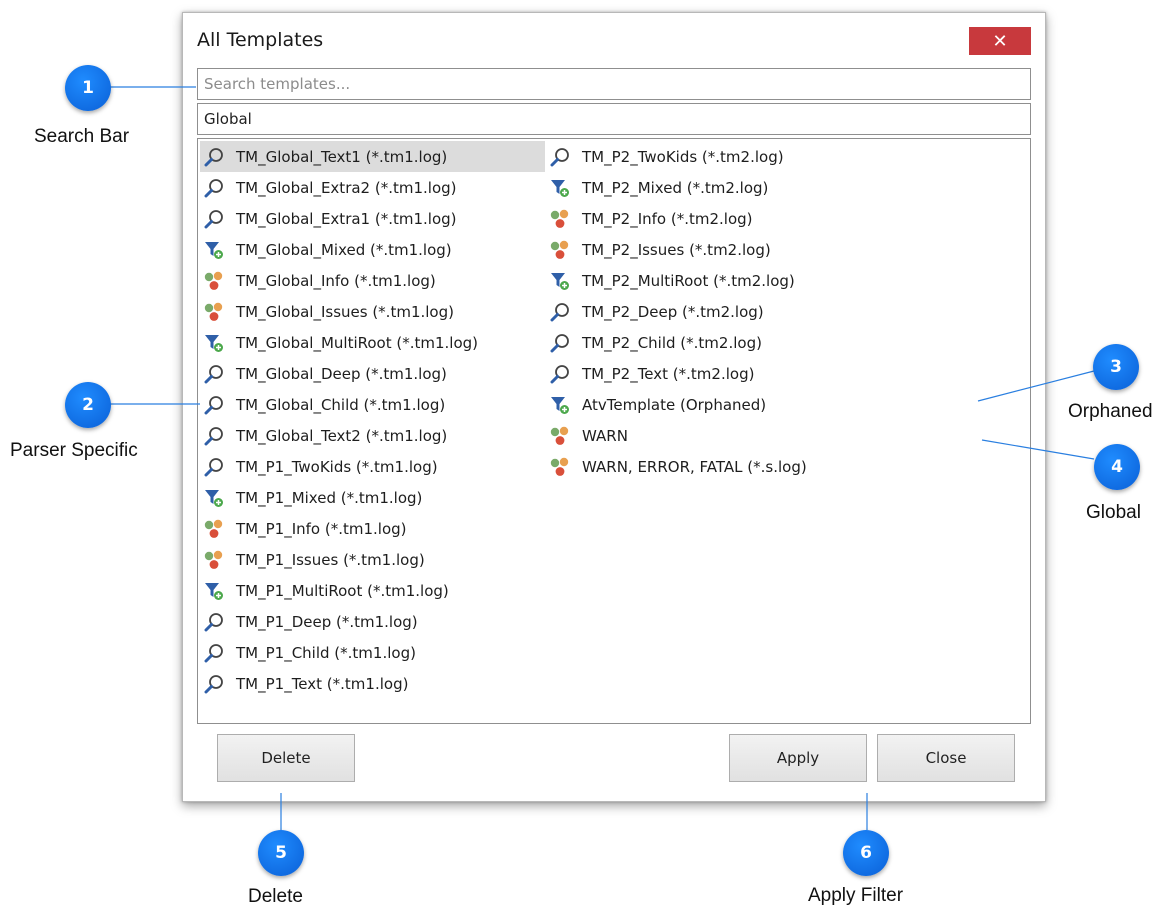 The width and height of the screenshot is (1173, 911). I want to click on callout-4: 4, so click(1117, 467).